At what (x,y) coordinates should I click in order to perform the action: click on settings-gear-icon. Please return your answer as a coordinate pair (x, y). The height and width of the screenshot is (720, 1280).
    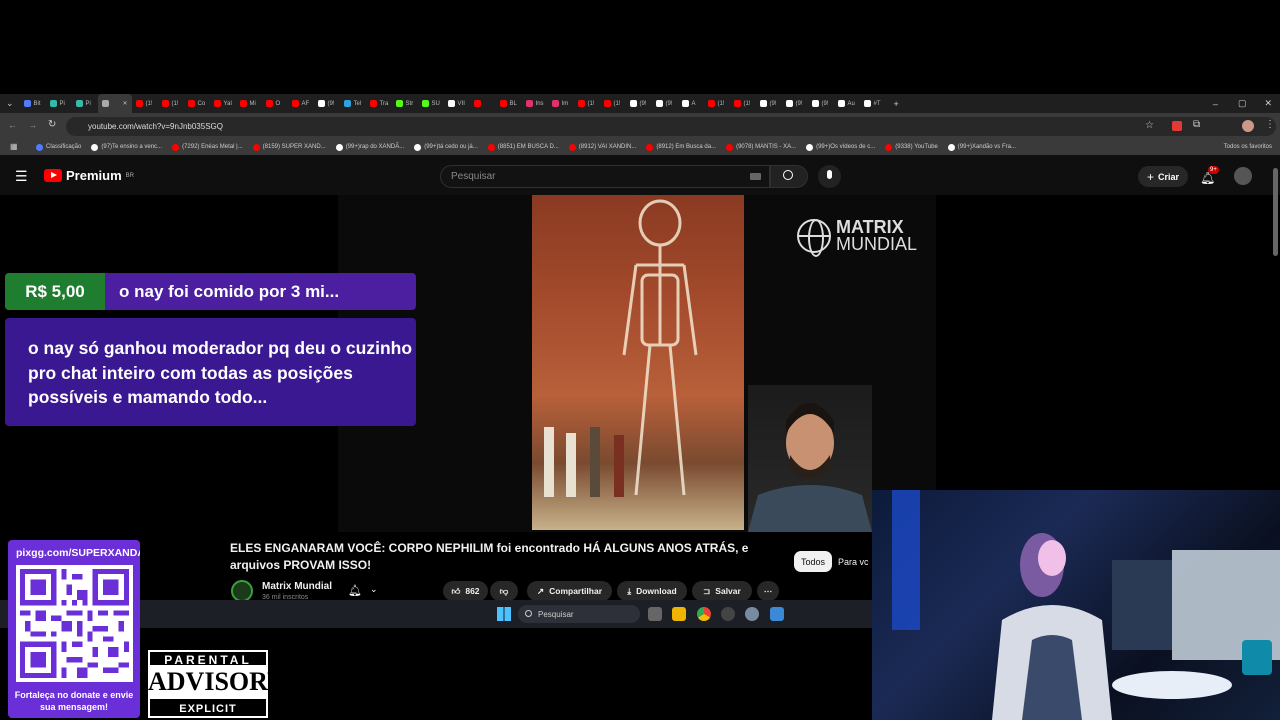
    Looking at the image, I should click on (752, 614).